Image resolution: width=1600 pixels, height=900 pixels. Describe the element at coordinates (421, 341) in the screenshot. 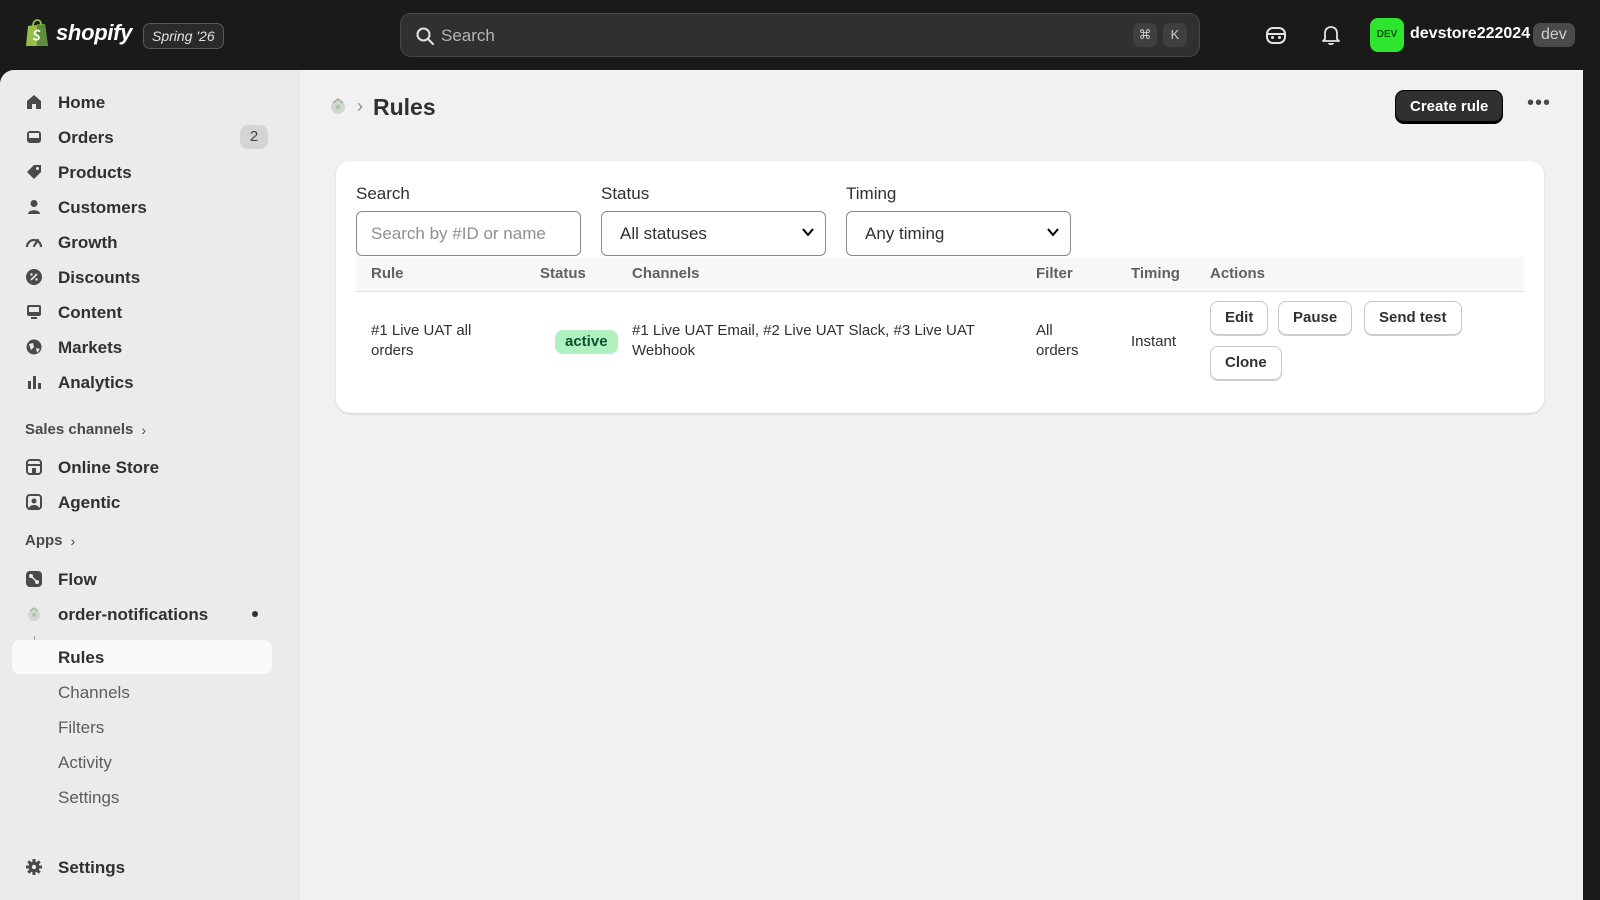

I see `rule-name: #1 Live UAT all orders` at that location.